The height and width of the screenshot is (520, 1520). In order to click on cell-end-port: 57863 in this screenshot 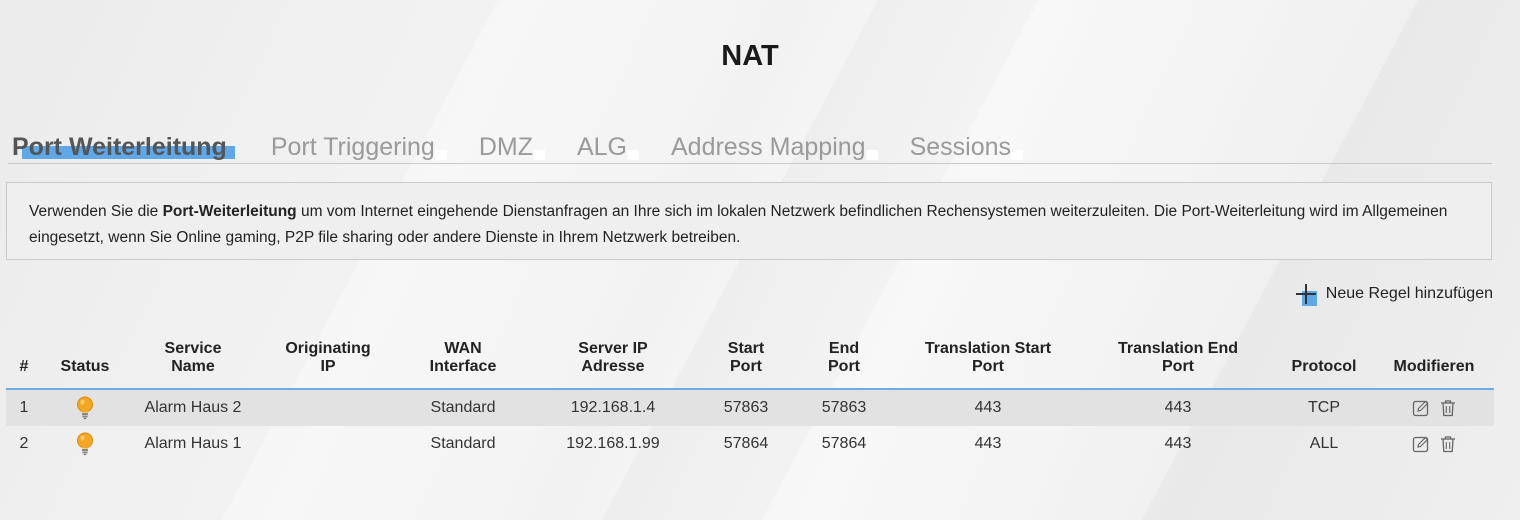, I will do `click(844, 407)`.